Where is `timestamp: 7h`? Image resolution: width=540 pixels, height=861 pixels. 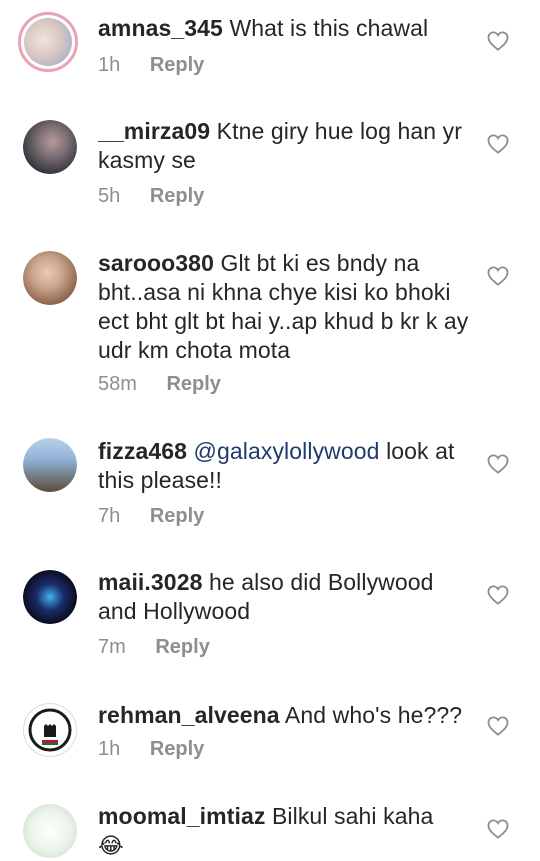
timestamp: 7h is located at coordinates (109, 516).